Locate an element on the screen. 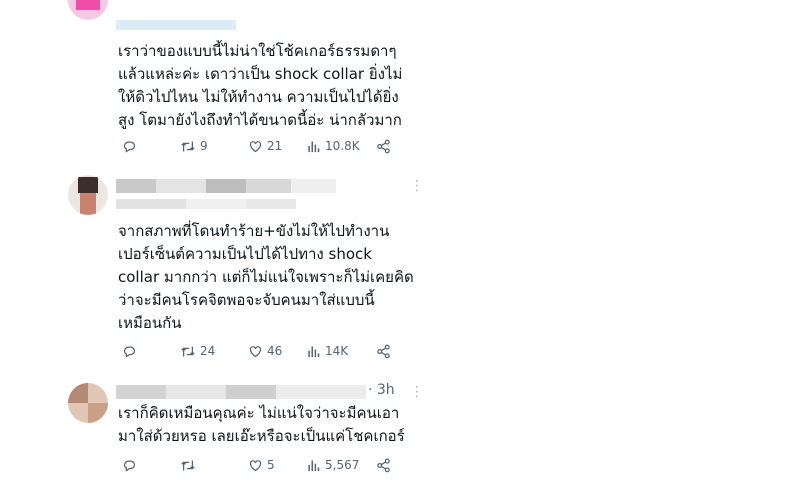 The width and height of the screenshot is (800, 486). views-count: 5,567 is located at coordinates (342, 465).